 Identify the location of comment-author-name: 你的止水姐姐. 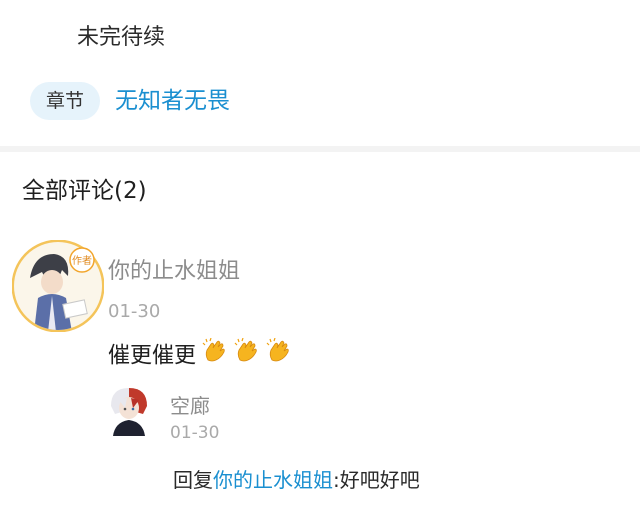
(174, 272).